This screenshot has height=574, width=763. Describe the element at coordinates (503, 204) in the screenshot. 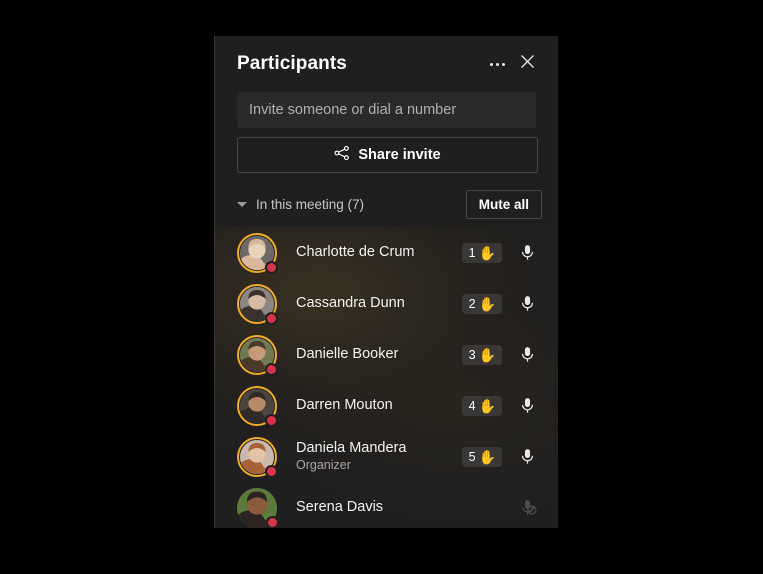

I see `mute-all-button: Mute all` at that location.